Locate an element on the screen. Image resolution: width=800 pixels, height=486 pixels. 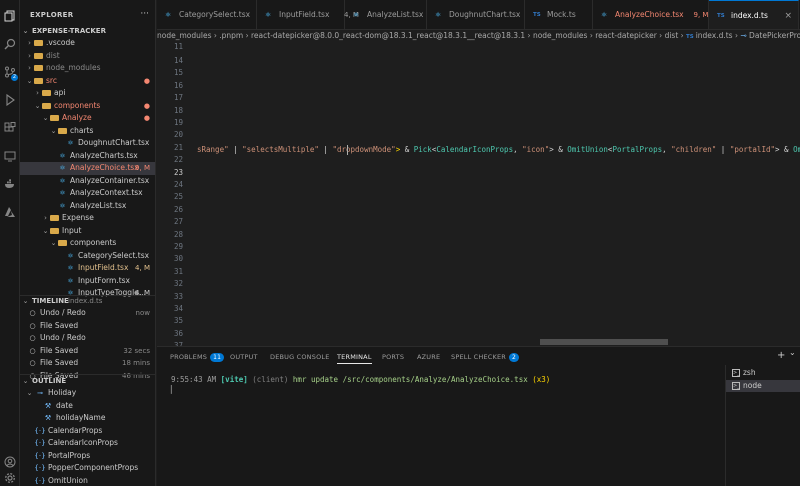
typescript-file-icon: TS is located at coordinates (691, 37).